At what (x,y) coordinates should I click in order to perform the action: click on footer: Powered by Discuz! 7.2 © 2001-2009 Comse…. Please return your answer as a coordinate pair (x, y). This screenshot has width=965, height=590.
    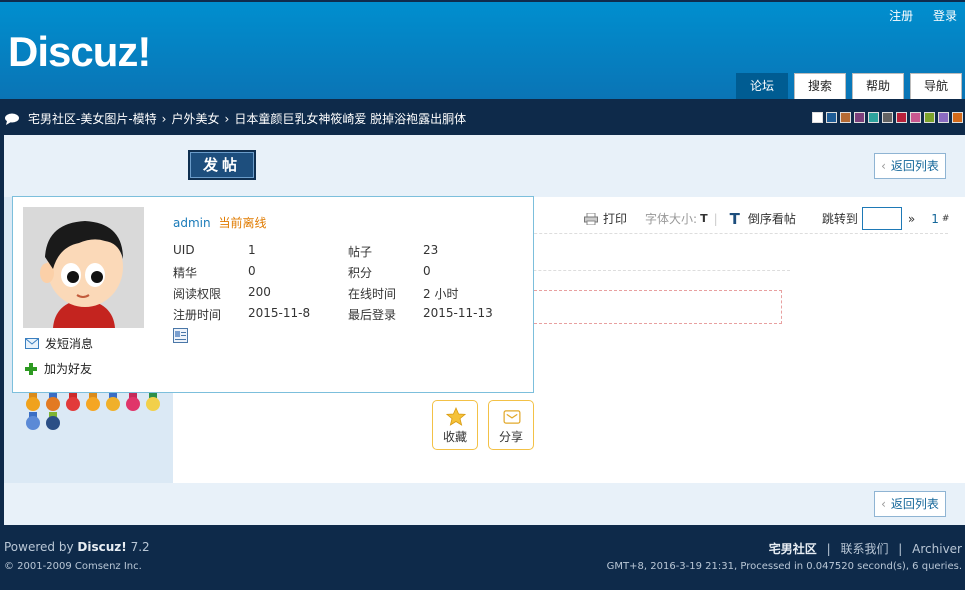
    Looking at the image, I should click on (482, 557).